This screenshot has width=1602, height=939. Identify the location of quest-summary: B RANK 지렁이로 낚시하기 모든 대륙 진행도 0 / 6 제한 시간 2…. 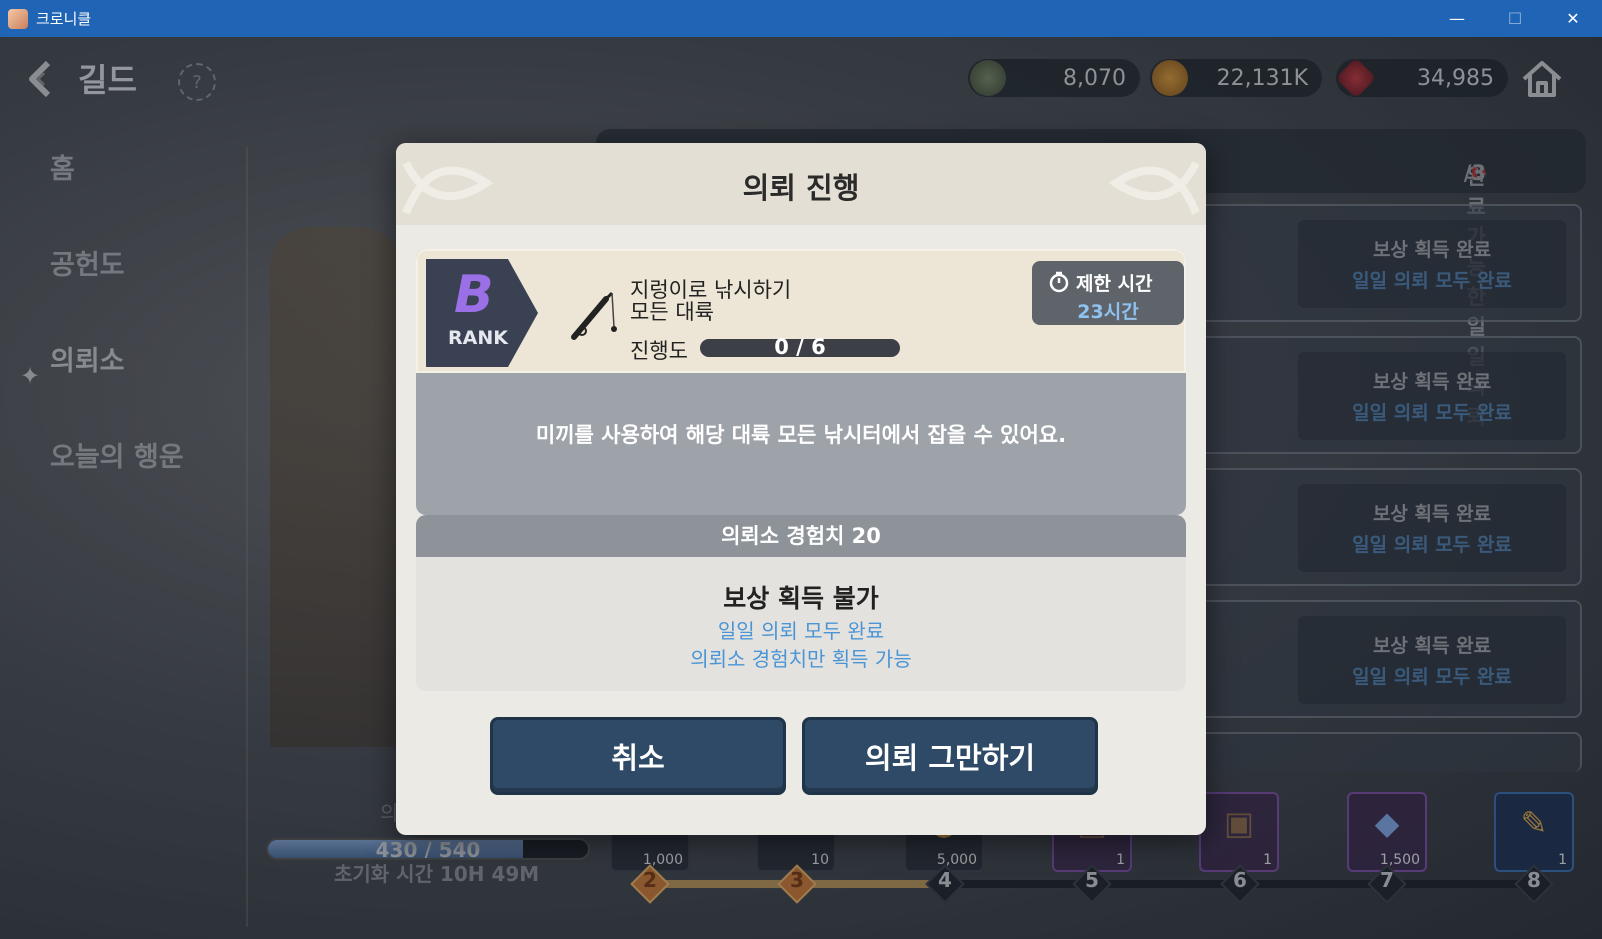
(801, 311).